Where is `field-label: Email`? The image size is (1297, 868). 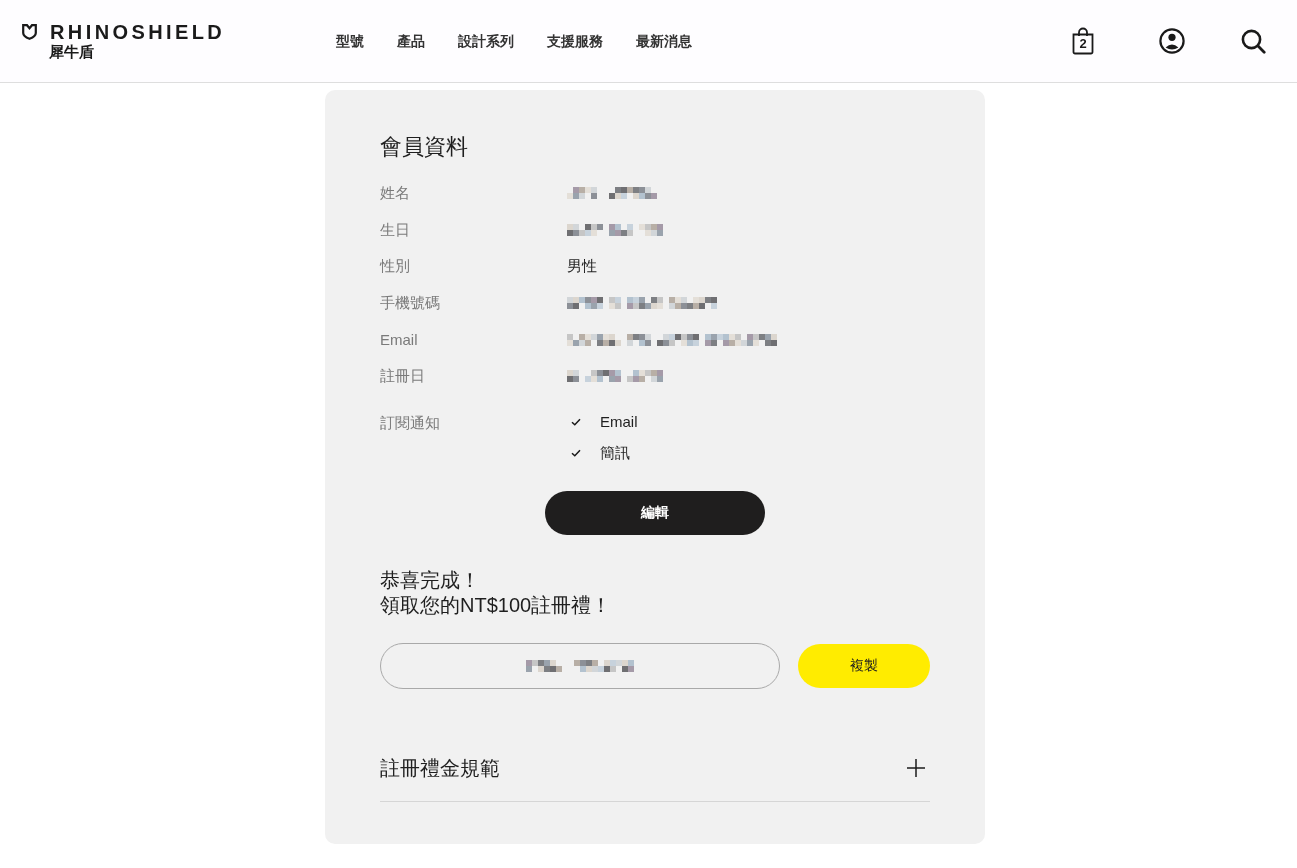
field-label: Email is located at coordinates (399, 339).